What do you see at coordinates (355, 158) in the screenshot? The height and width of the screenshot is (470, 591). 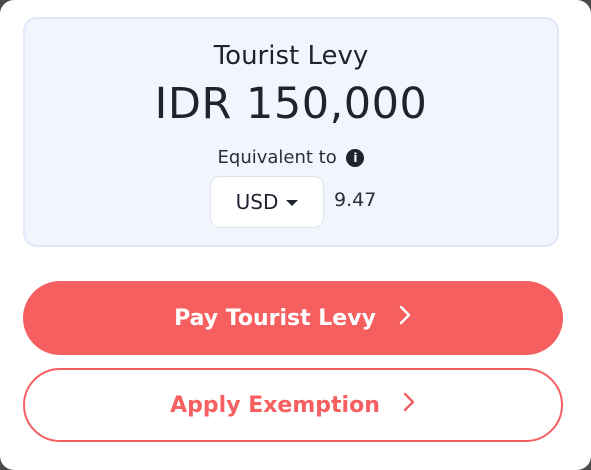 I see `info-icon: i` at bounding box center [355, 158].